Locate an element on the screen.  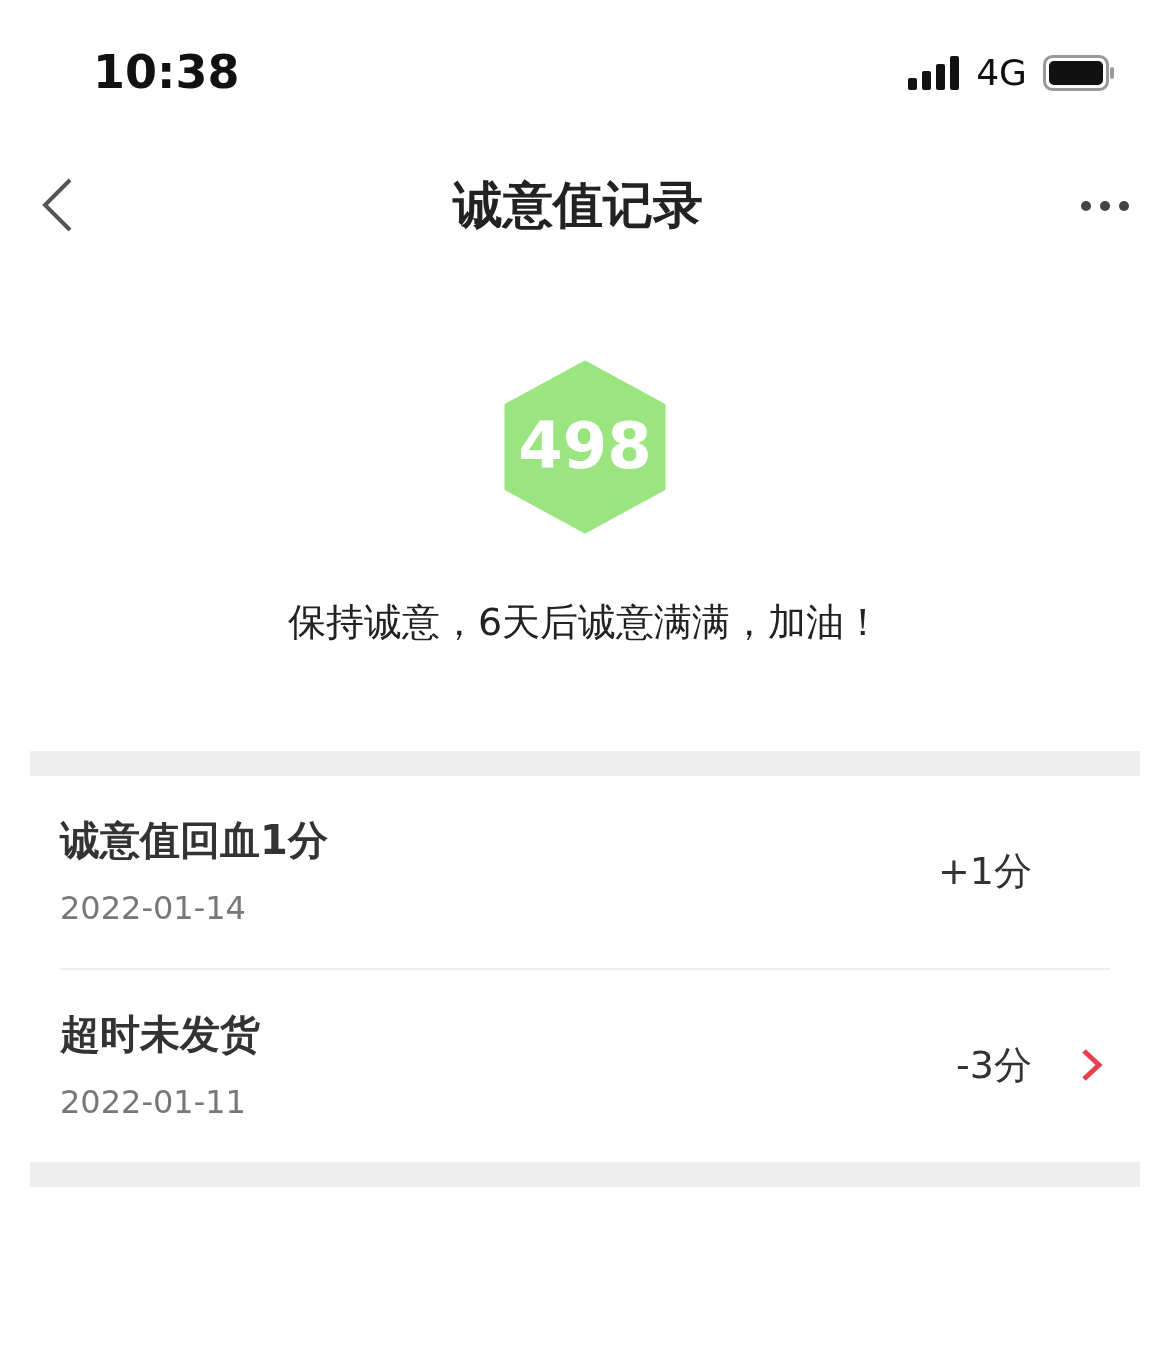
score-change: +1分 is located at coordinates (984, 871).